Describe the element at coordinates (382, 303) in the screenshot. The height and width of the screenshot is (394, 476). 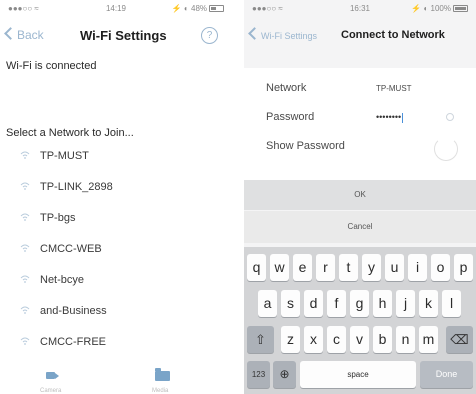
I see `key-h: h` at that location.